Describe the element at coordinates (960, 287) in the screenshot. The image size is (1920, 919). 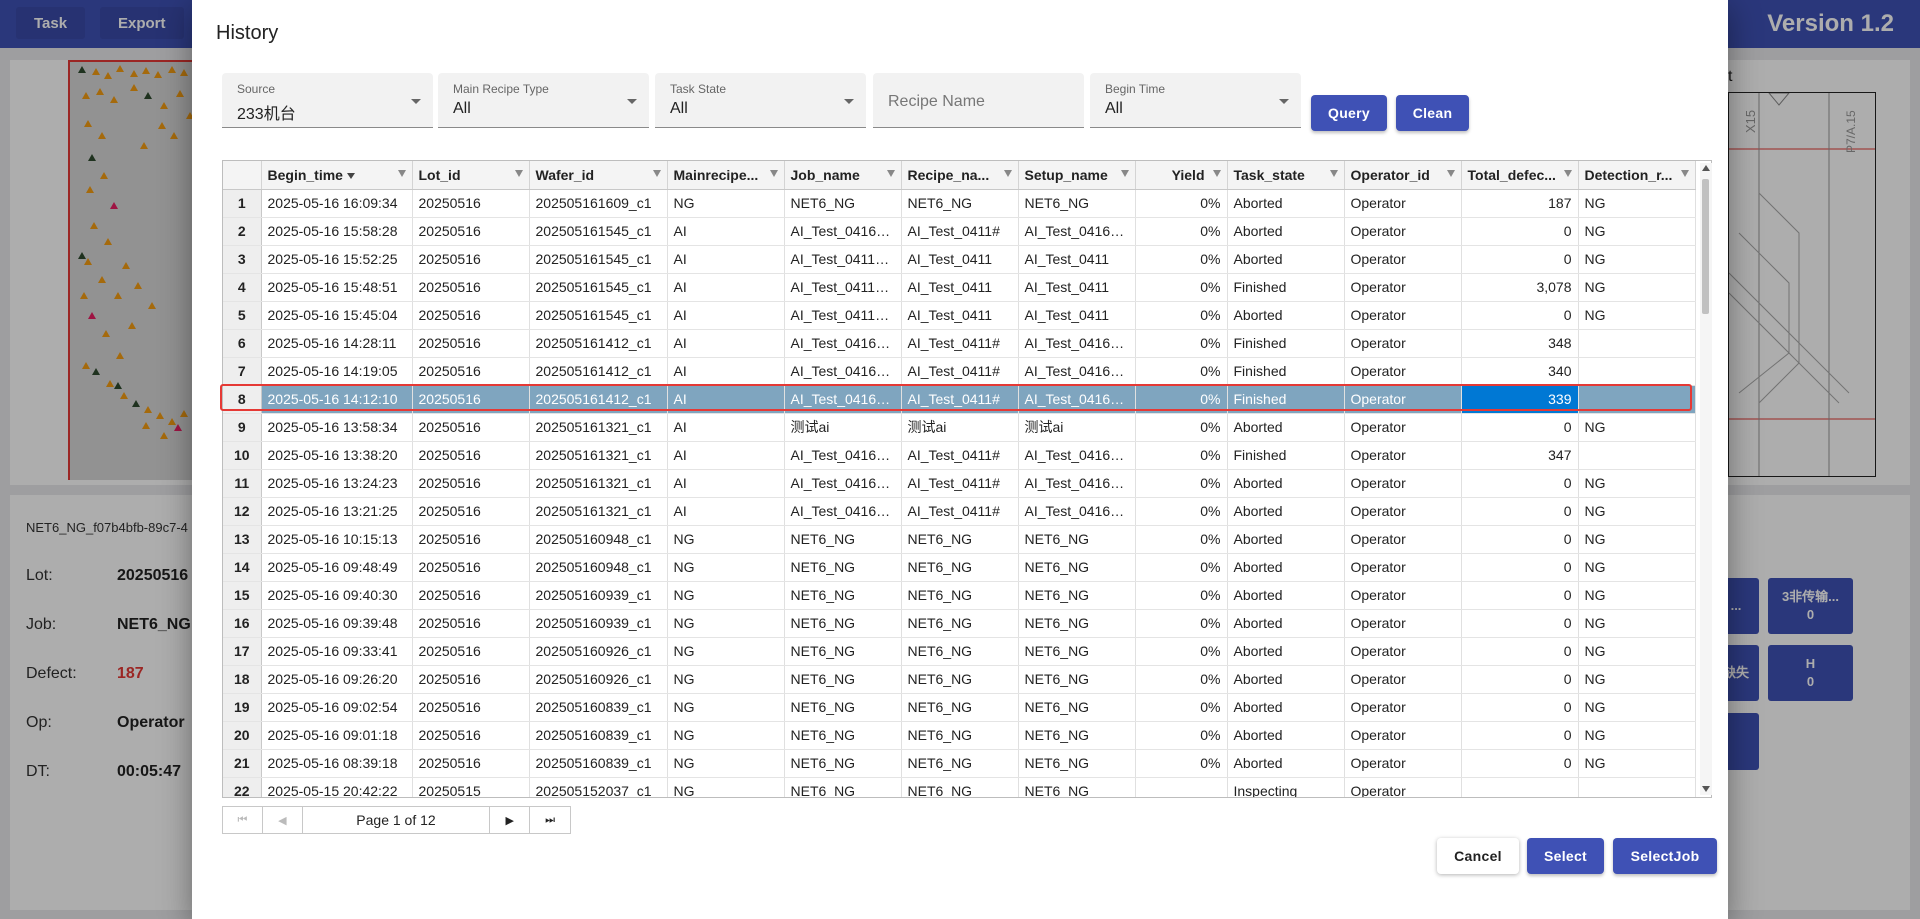
I see `table-cell: AI_Test_0411` at that location.